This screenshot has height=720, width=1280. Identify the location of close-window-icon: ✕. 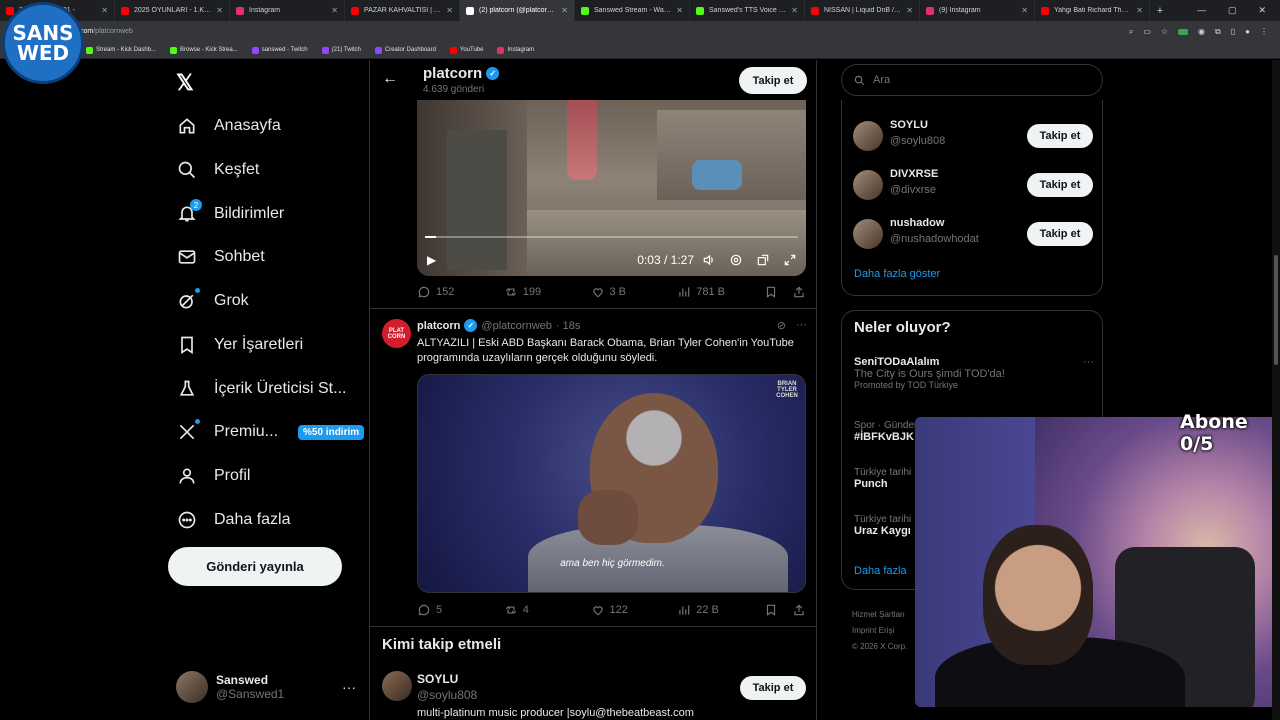
(1262, 10).